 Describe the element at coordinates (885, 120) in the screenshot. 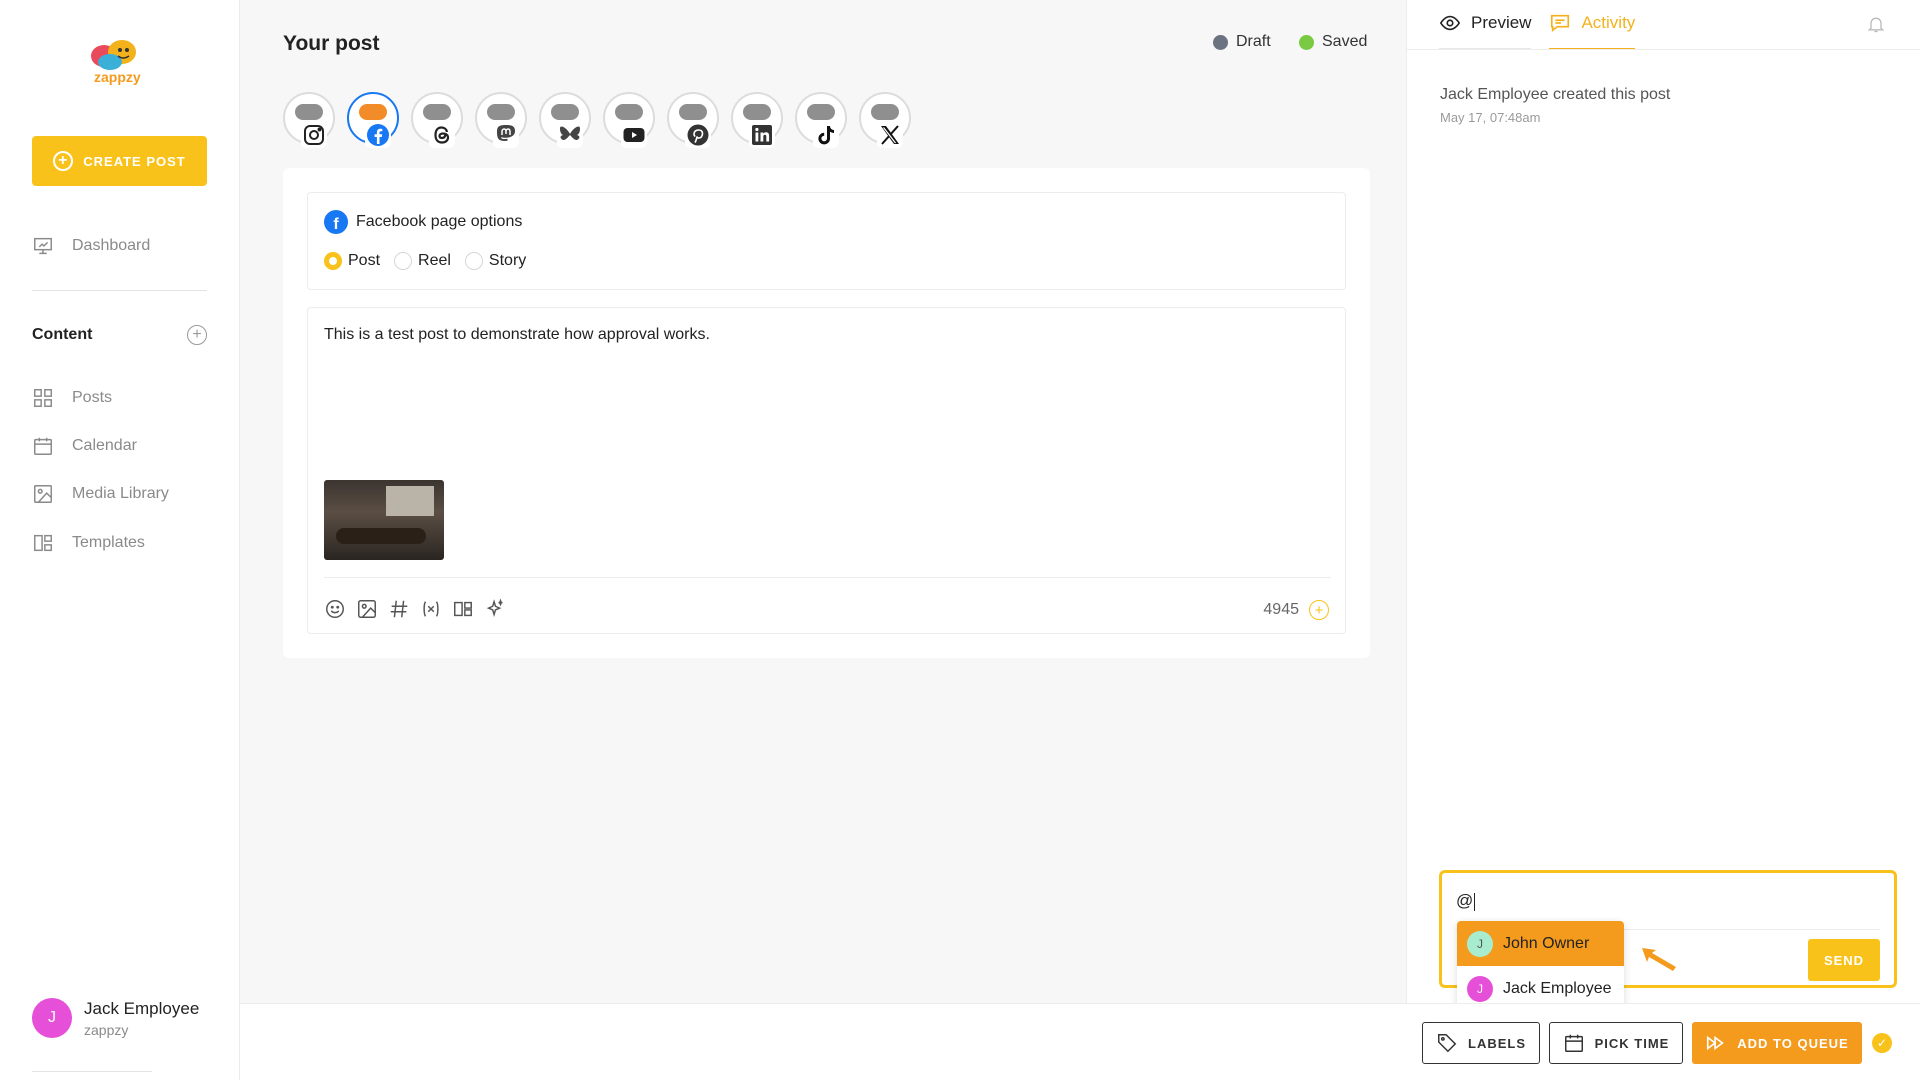

I see `account-x` at that location.